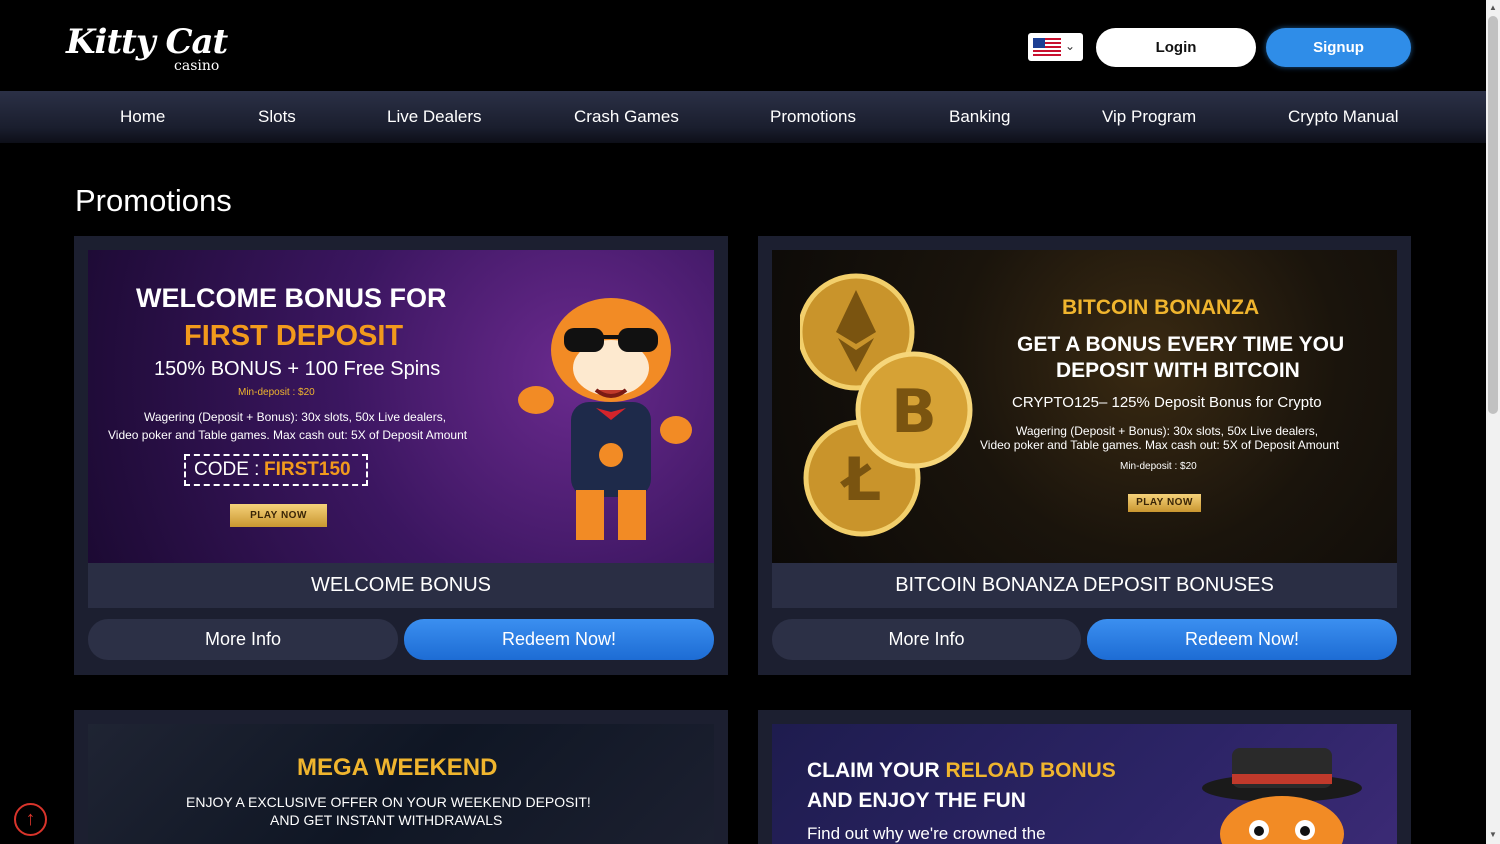 The height and width of the screenshot is (844, 1500). Describe the element at coordinates (1181, 344) in the screenshot. I see `banner-subheading-1: GET A BONUS EVERY TIME YOU` at that location.